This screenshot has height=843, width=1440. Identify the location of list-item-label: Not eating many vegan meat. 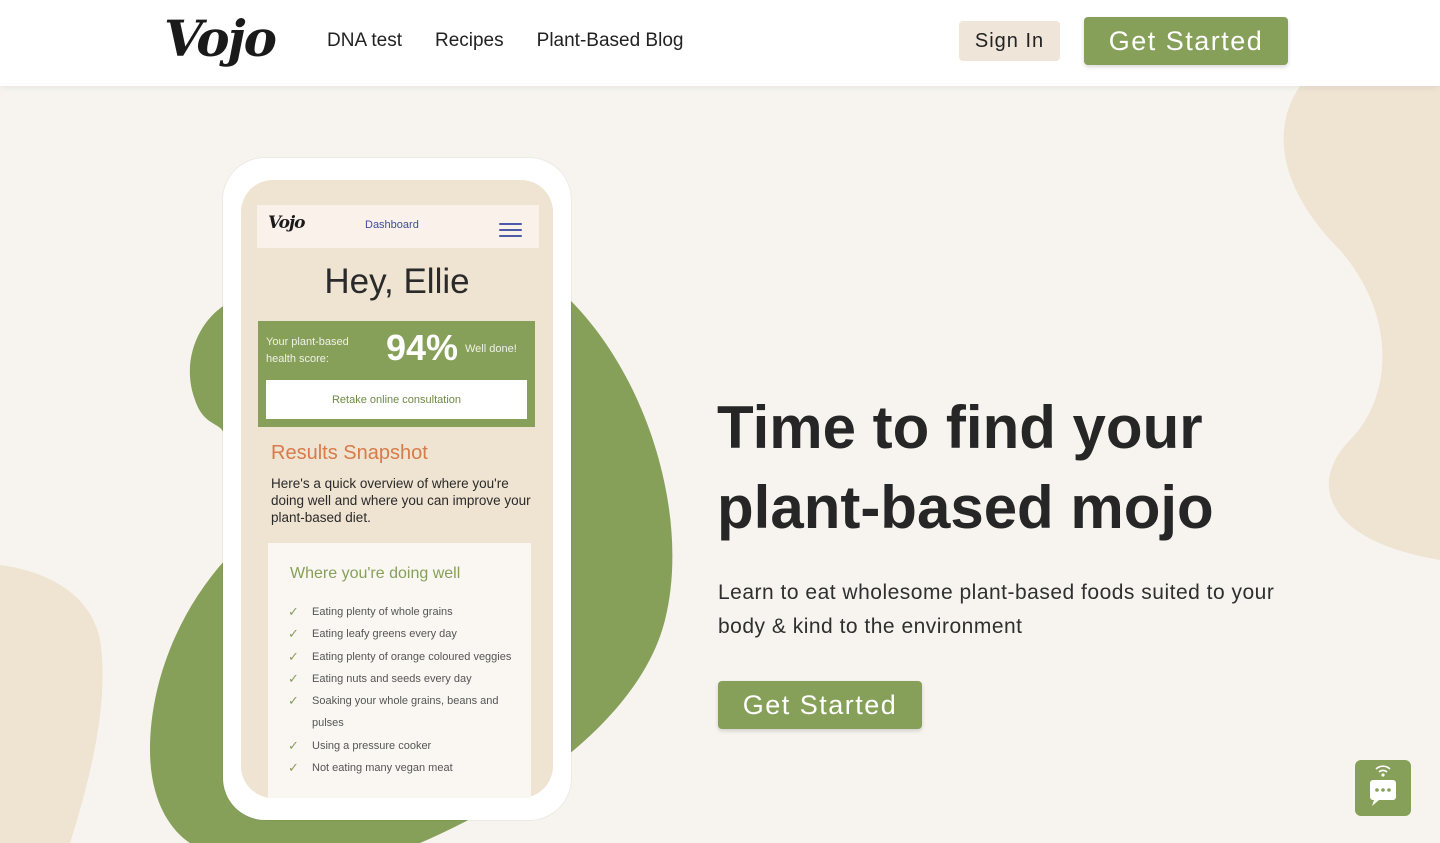
(382, 768).